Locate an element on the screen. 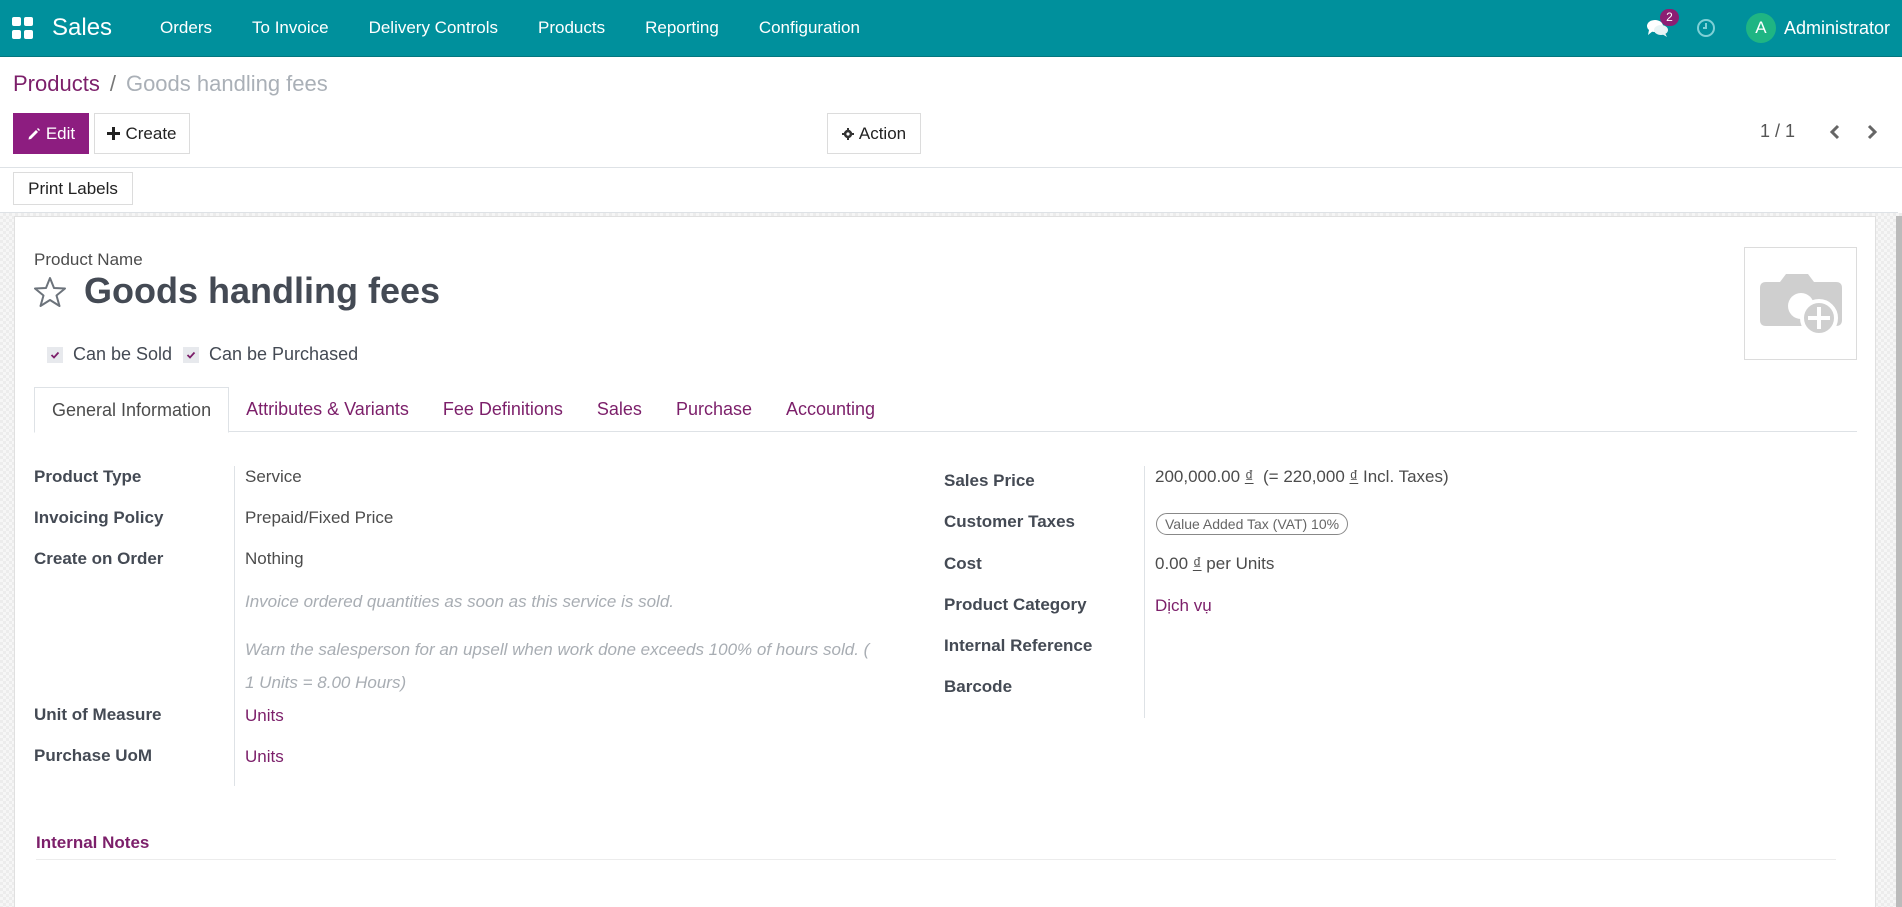 The height and width of the screenshot is (907, 1902). pager-value: 1 / 1 is located at coordinates (1777, 131).